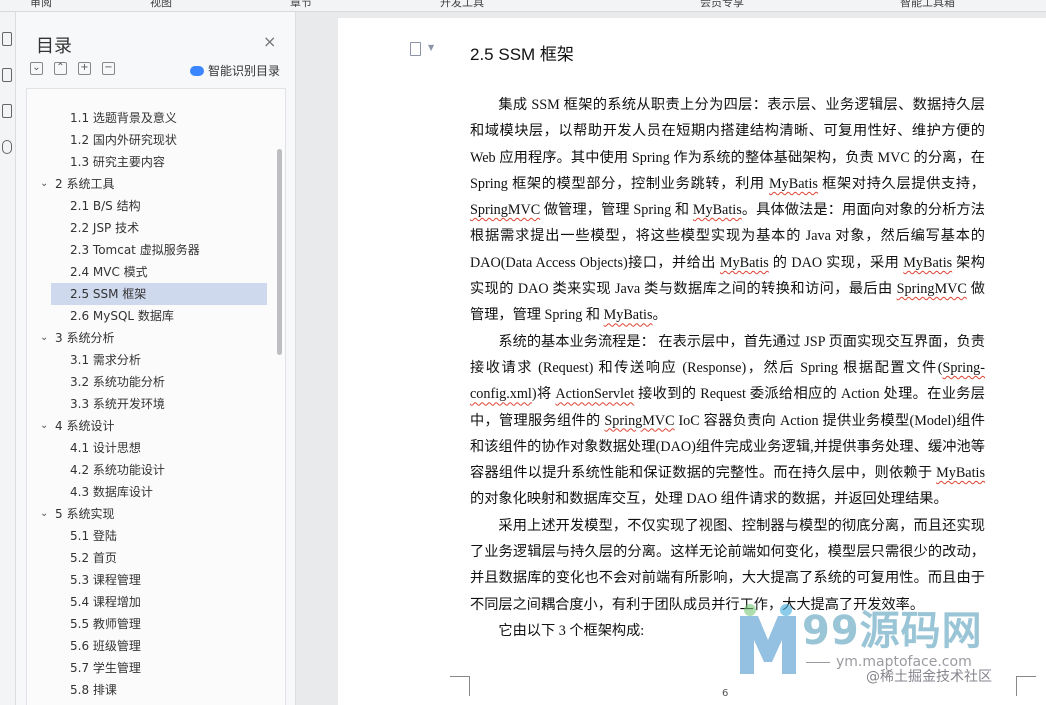 The image size is (1046, 705). I want to click on toc-item-label: 4 系统设计, so click(85, 426).